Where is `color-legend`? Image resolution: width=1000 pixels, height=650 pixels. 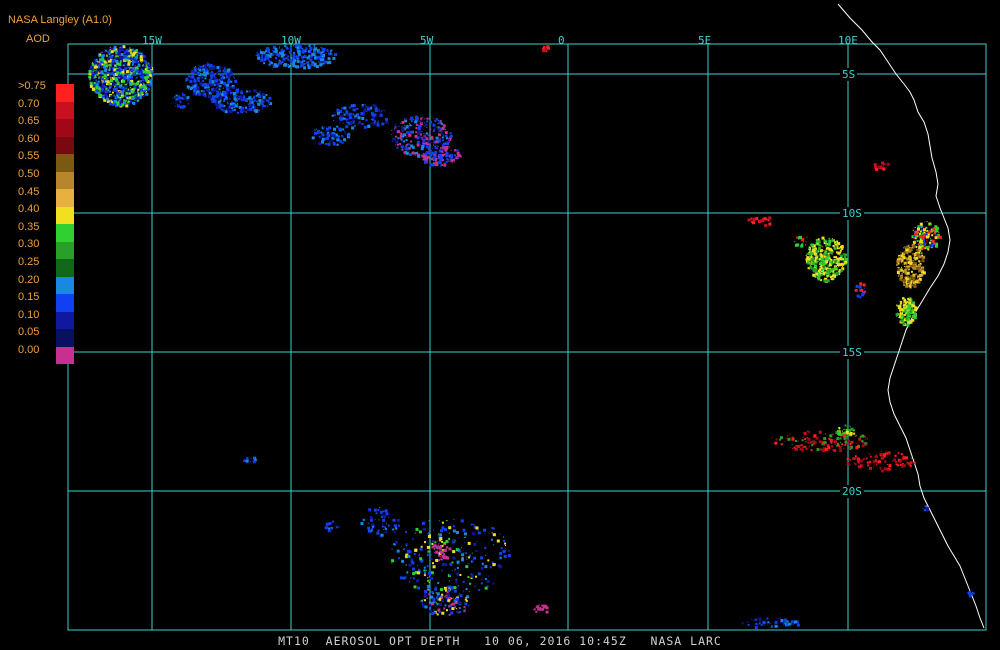
color-legend is located at coordinates (65, 224).